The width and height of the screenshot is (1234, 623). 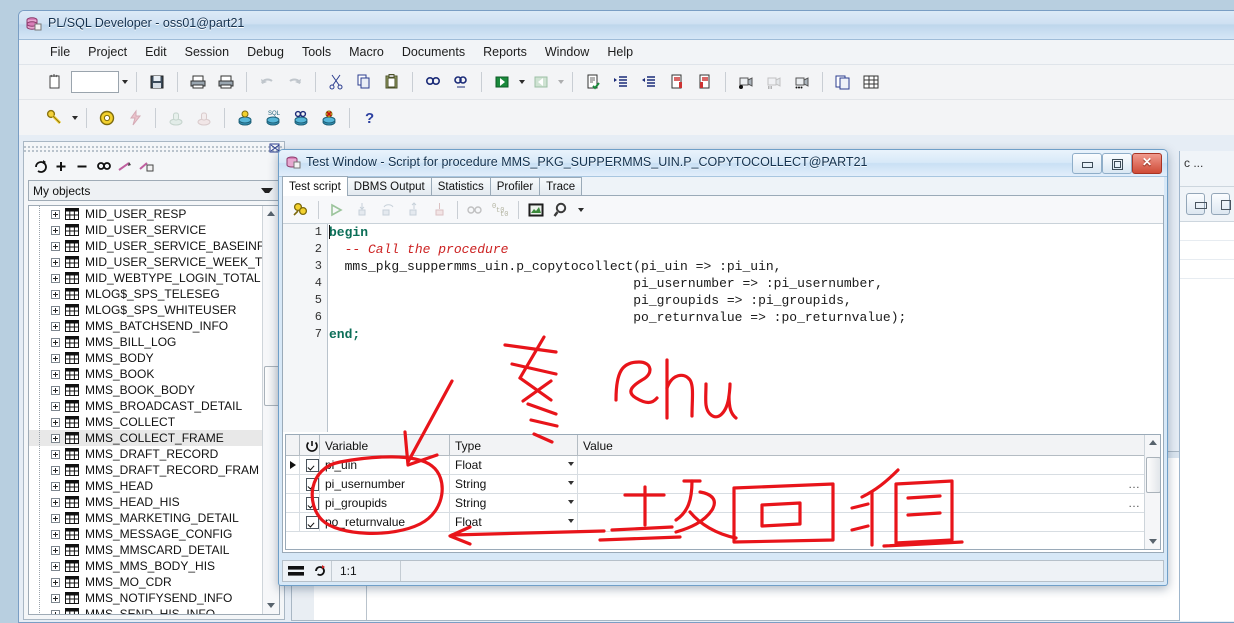 I want to click on cell-value, so click(x=869, y=522).